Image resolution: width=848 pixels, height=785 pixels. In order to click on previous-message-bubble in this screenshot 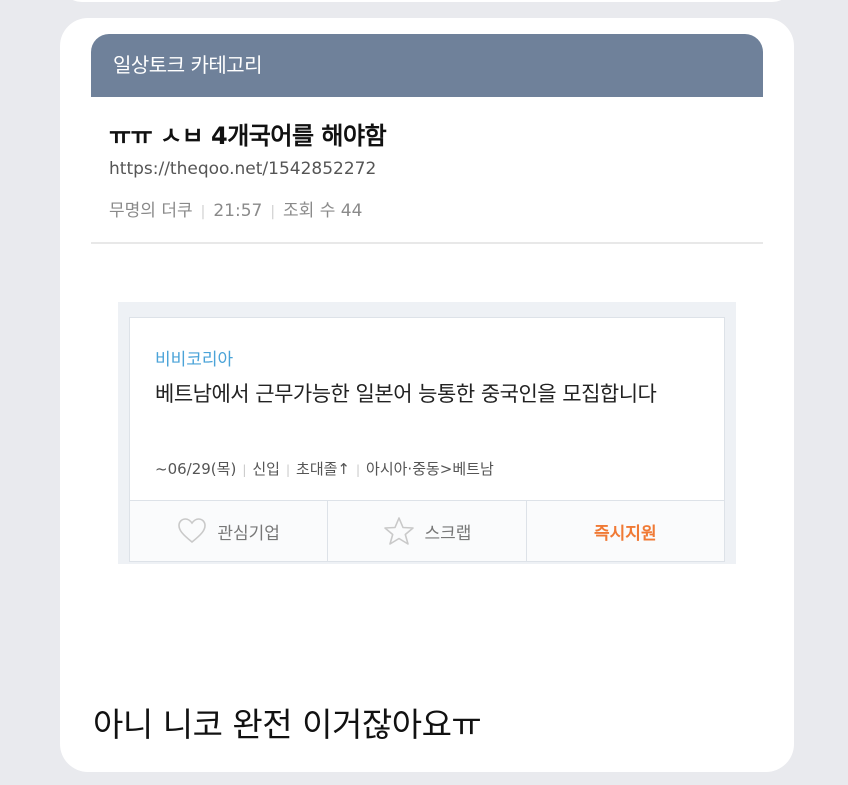, I will do `click(427, 1)`.